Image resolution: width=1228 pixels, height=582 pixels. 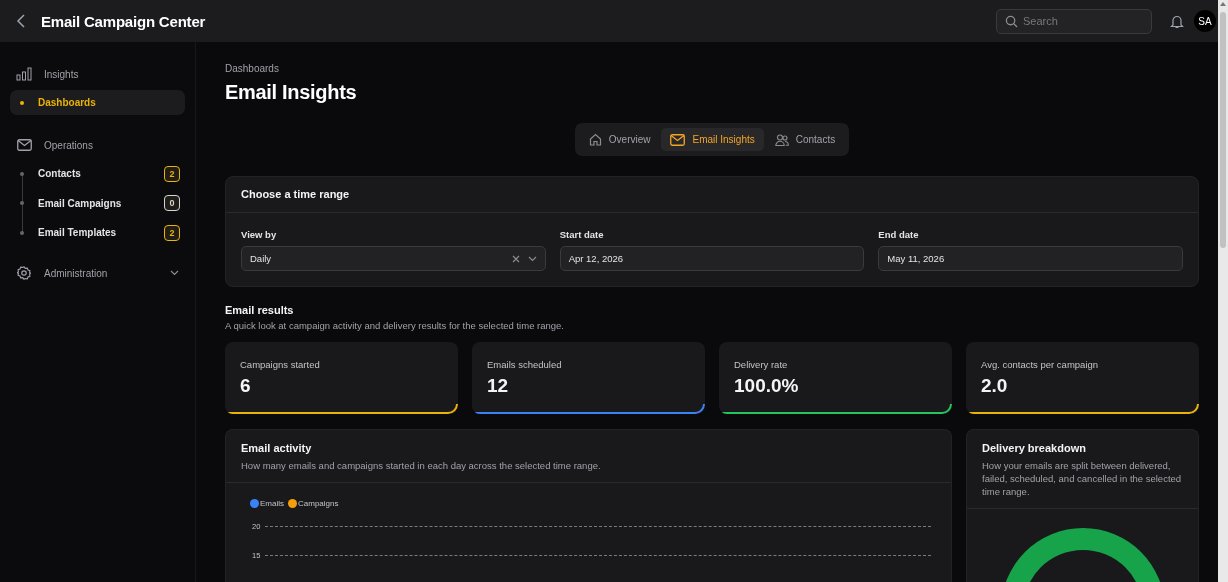 What do you see at coordinates (582, 234) in the screenshot?
I see `field-label: Start date` at bounding box center [582, 234].